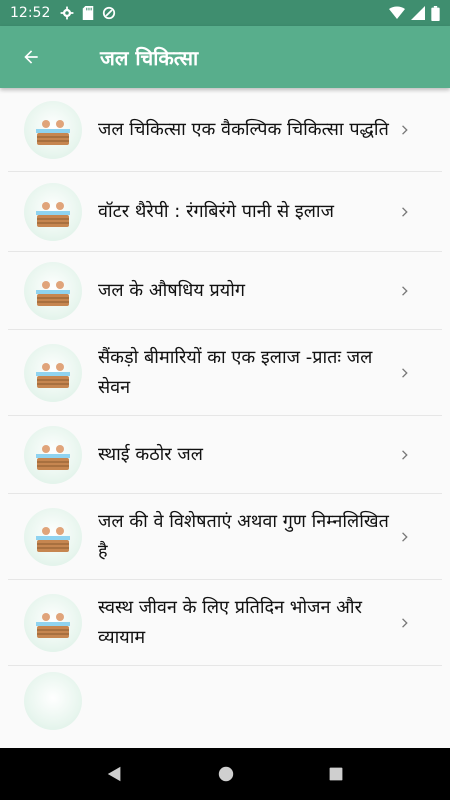  I want to click on wifi-icon, so click(397, 12).